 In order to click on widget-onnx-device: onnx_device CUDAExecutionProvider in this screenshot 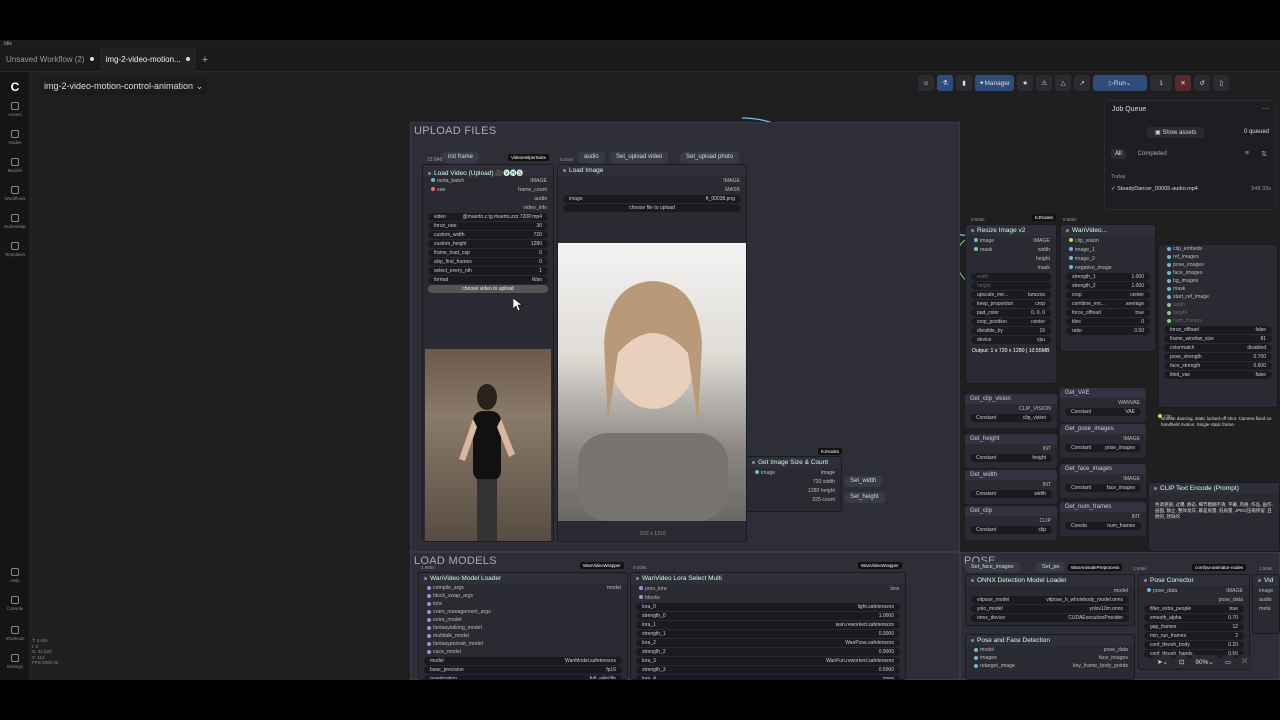, I will do `click(1050, 618)`.